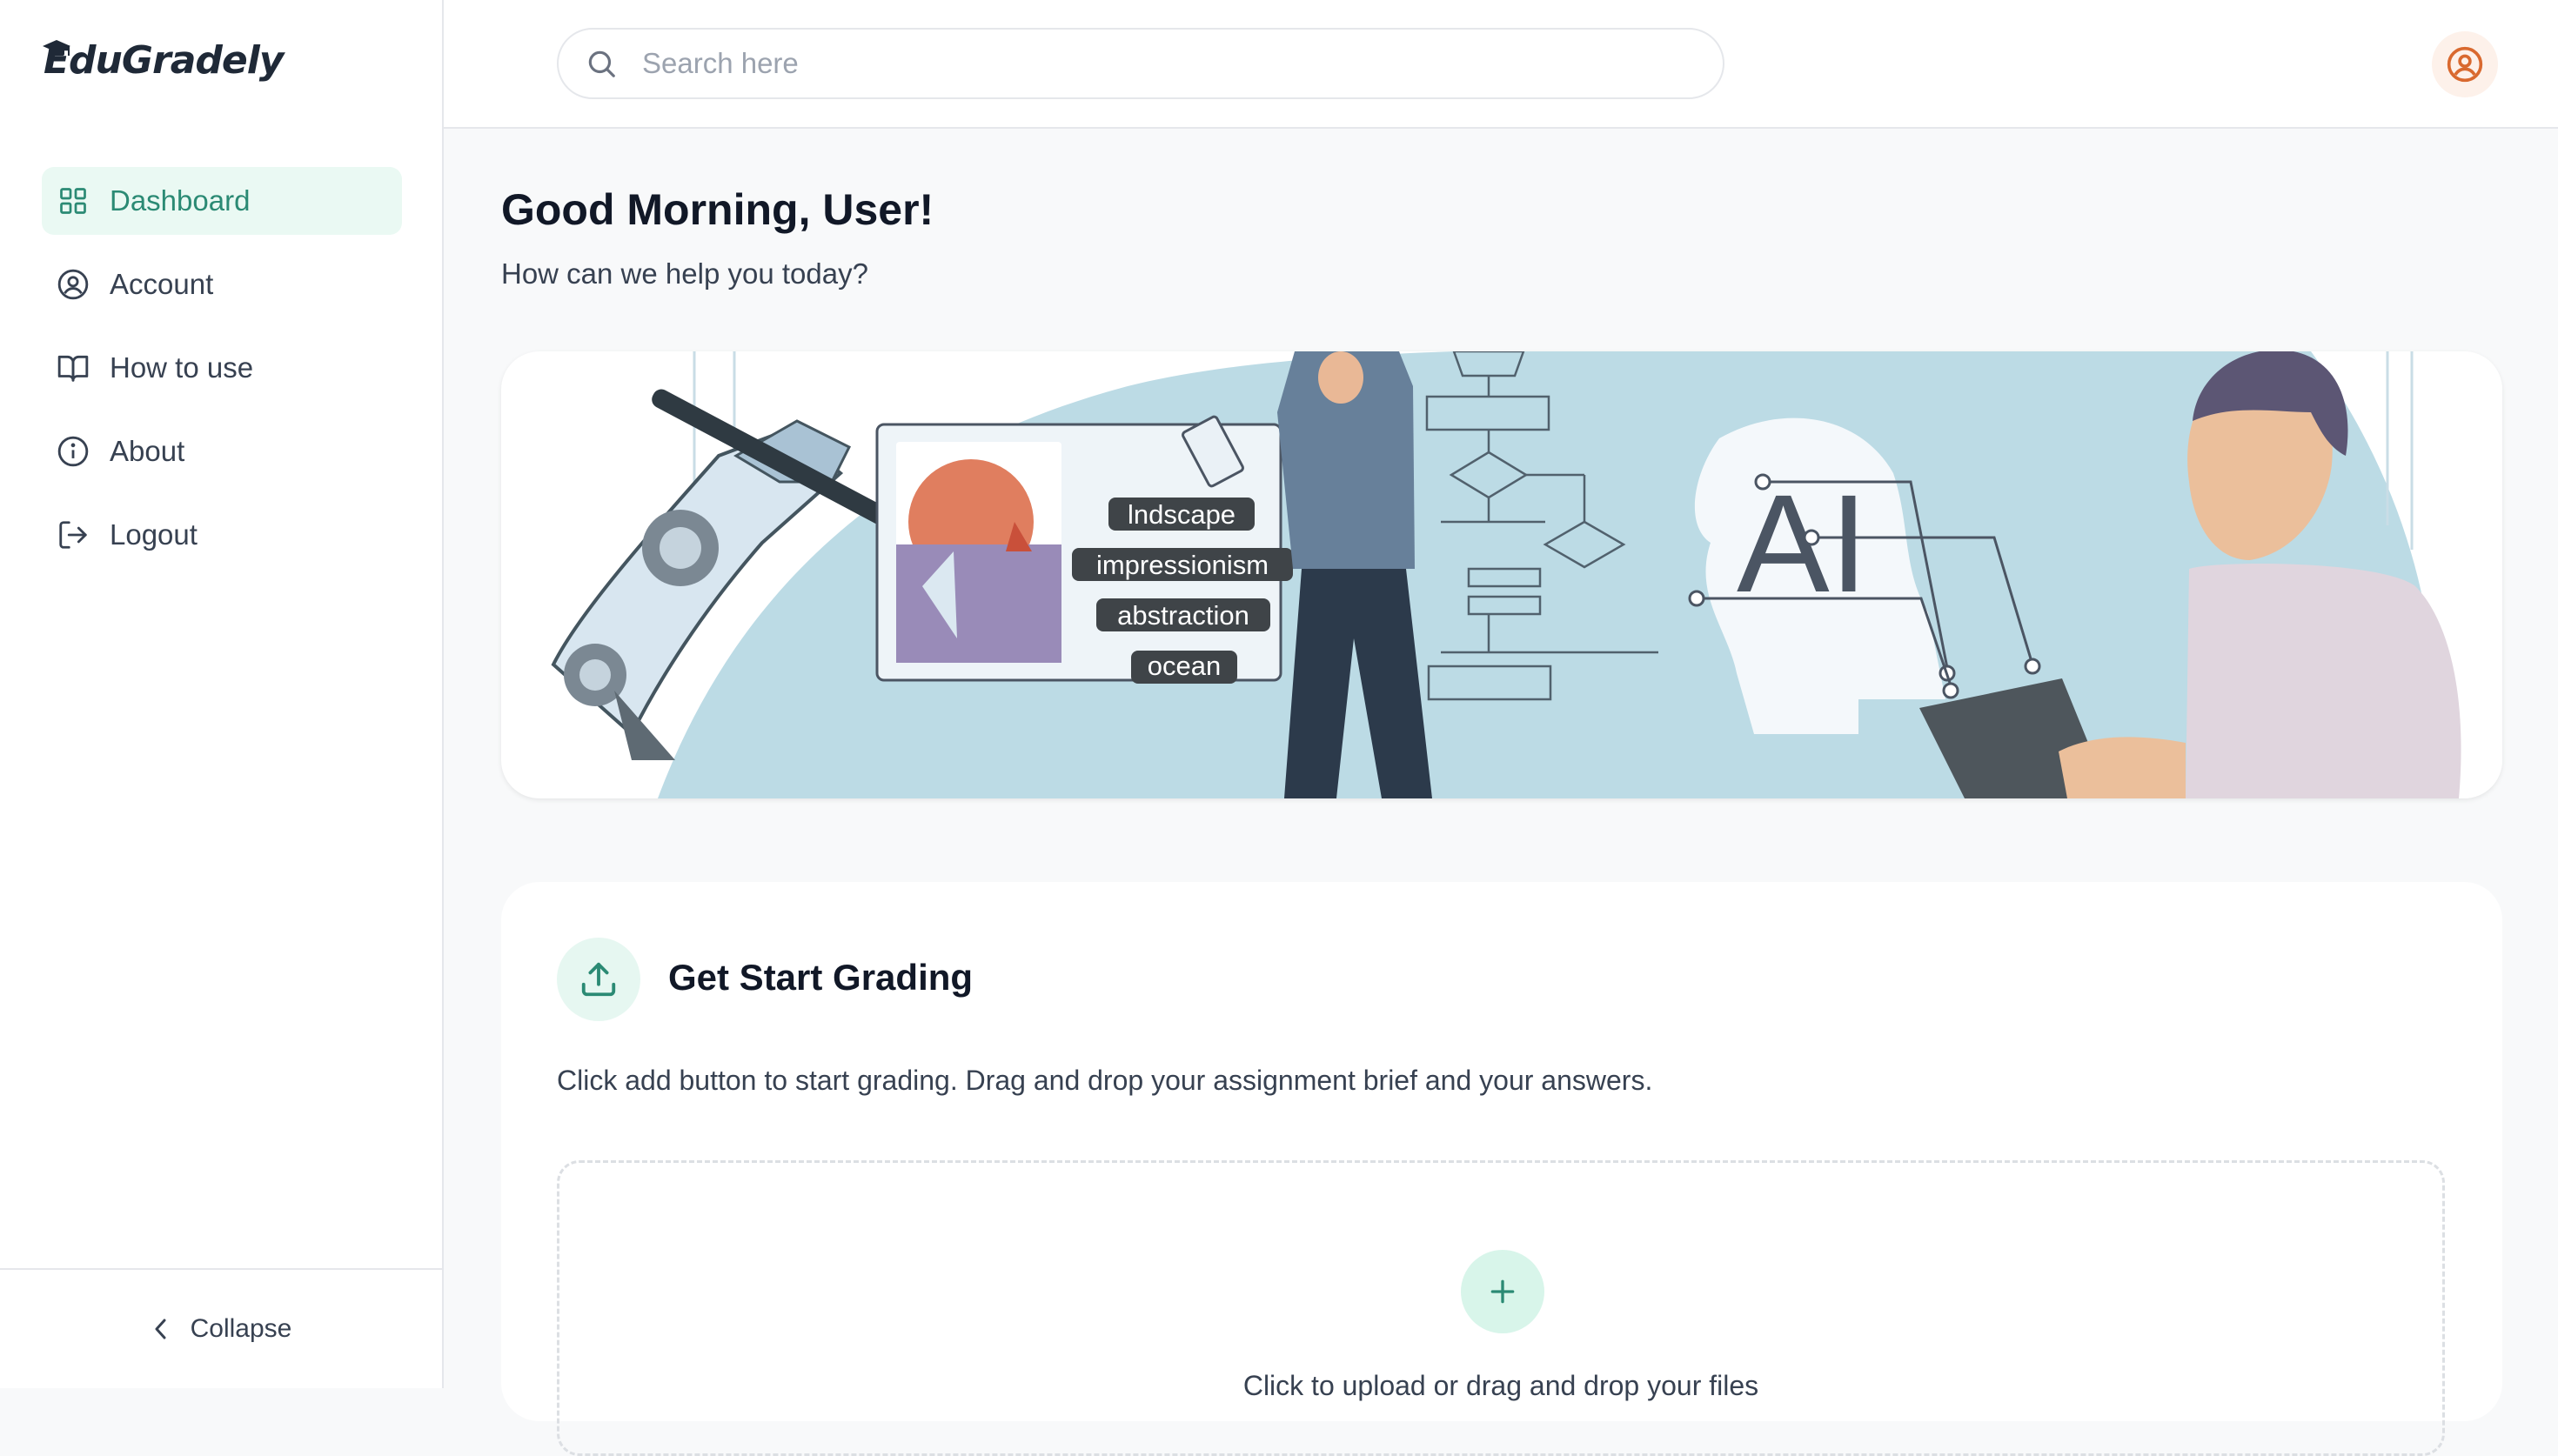 This screenshot has height=1456, width=2558. Describe the element at coordinates (73, 451) in the screenshot. I see `info-icon` at that location.